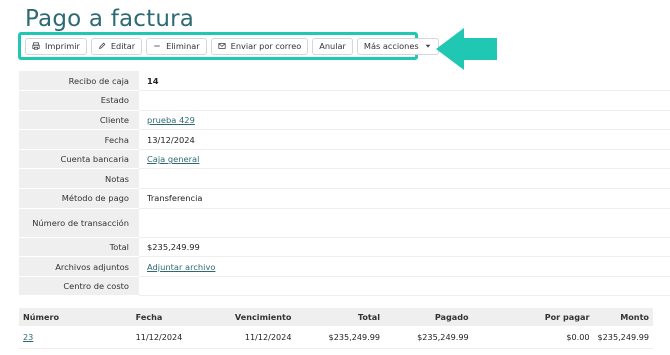  What do you see at coordinates (79, 223) in the screenshot?
I see `detail-label: Número de transacción` at bounding box center [79, 223].